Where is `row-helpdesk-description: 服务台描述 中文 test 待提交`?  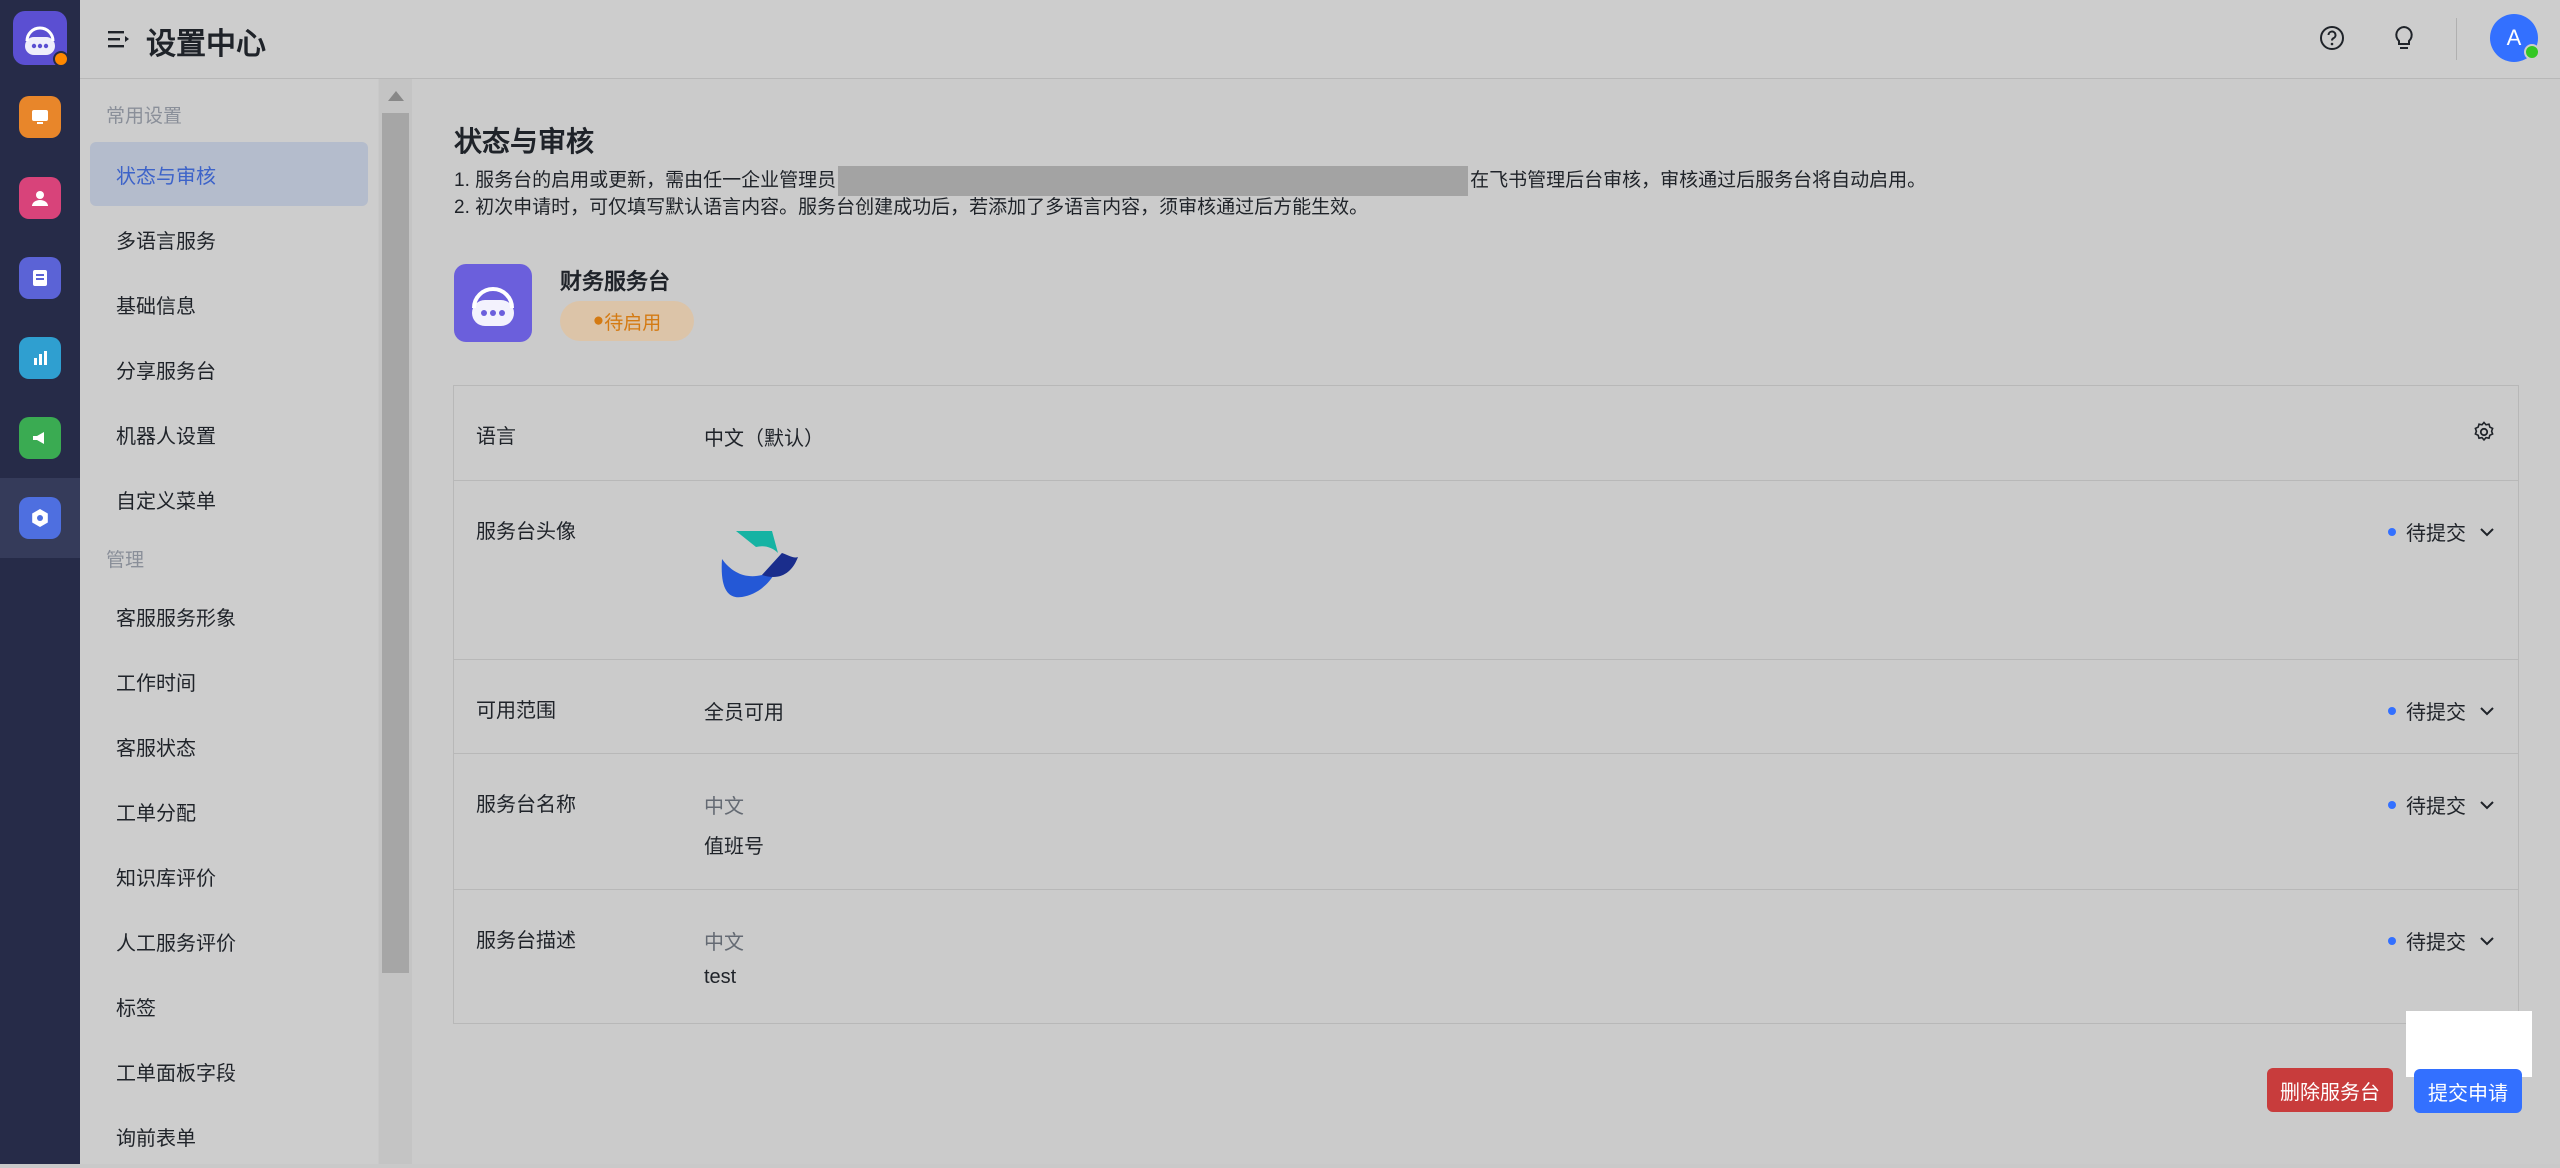
row-helpdesk-description: 服务台描述 中文 test 待提交 is located at coordinates (1486, 956).